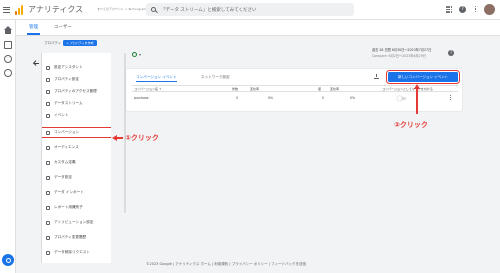  What do you see at coordinates (320, 89) in the screenshot?
I see `column-header: 値` at bounding box center [320, 89].